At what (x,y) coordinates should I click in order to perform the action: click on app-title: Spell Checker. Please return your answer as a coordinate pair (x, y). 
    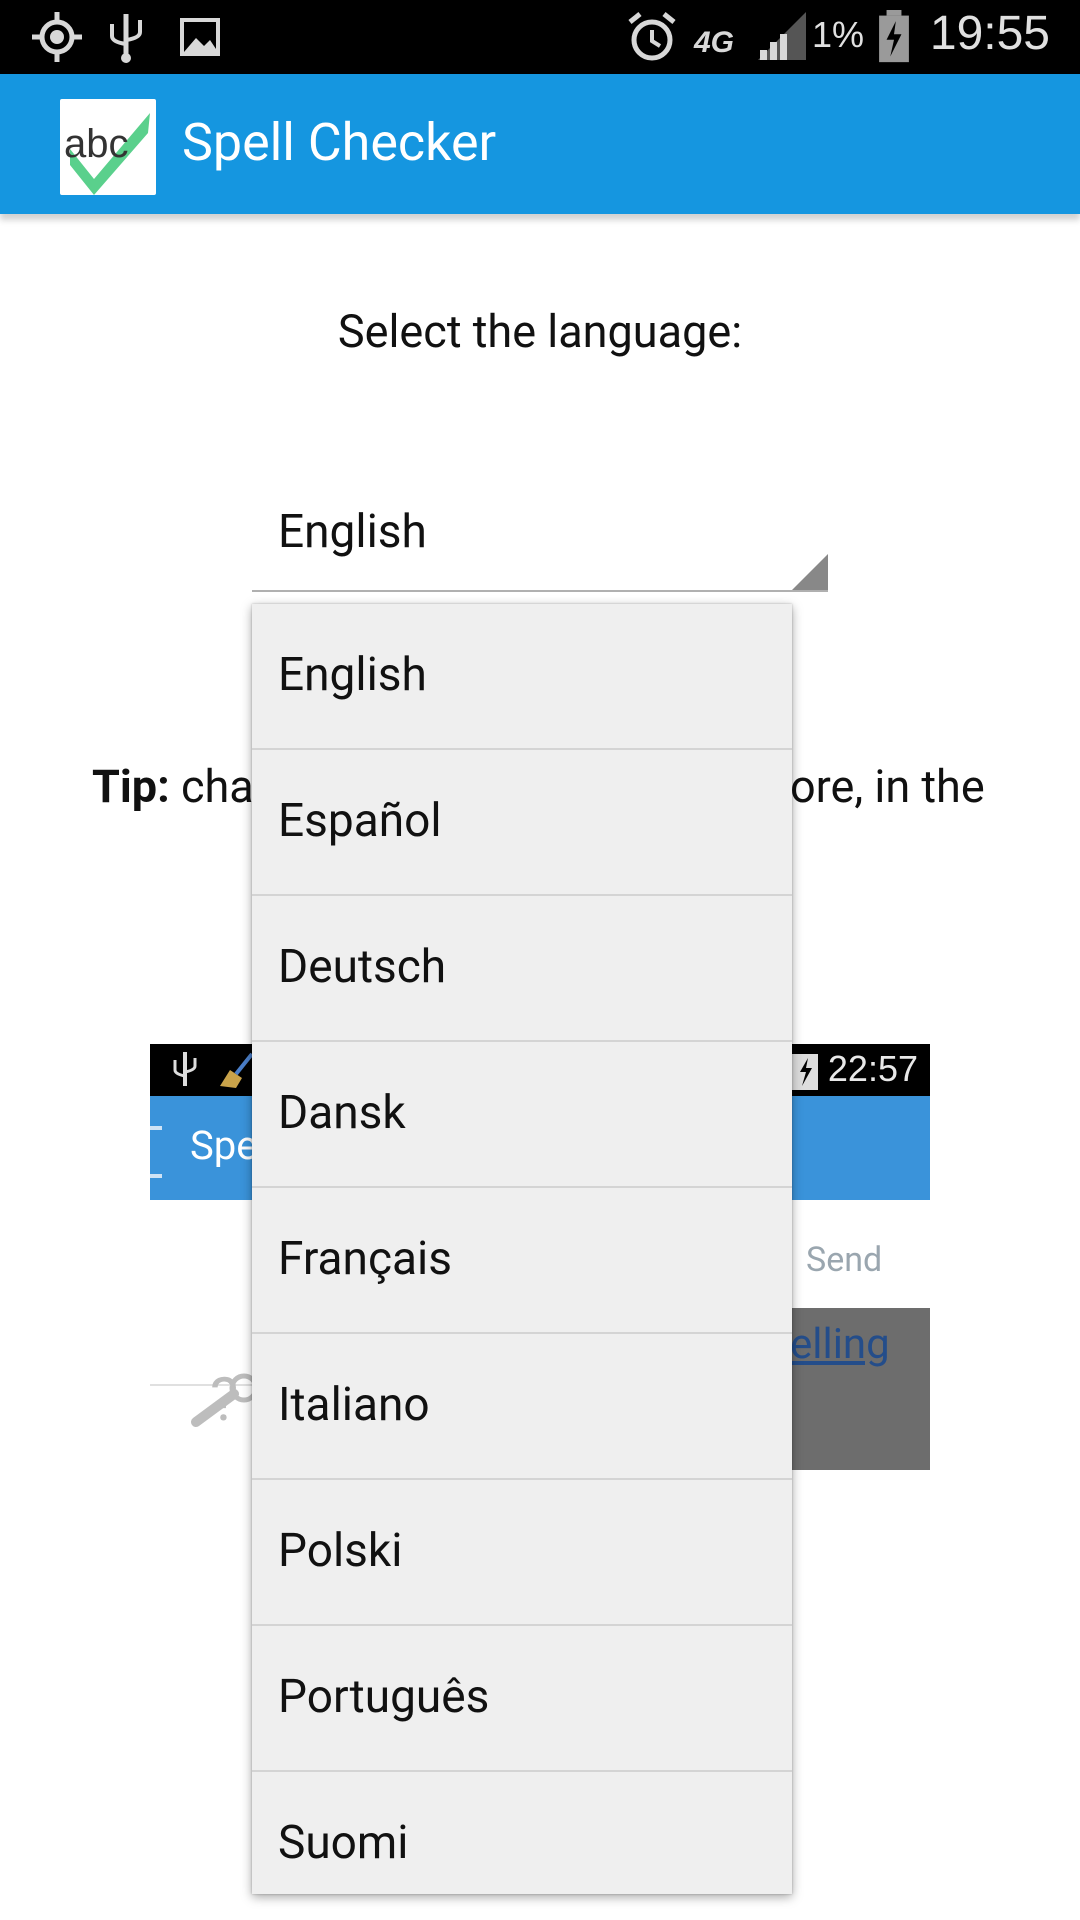
    Looking at the image, I should click on (339, 142).